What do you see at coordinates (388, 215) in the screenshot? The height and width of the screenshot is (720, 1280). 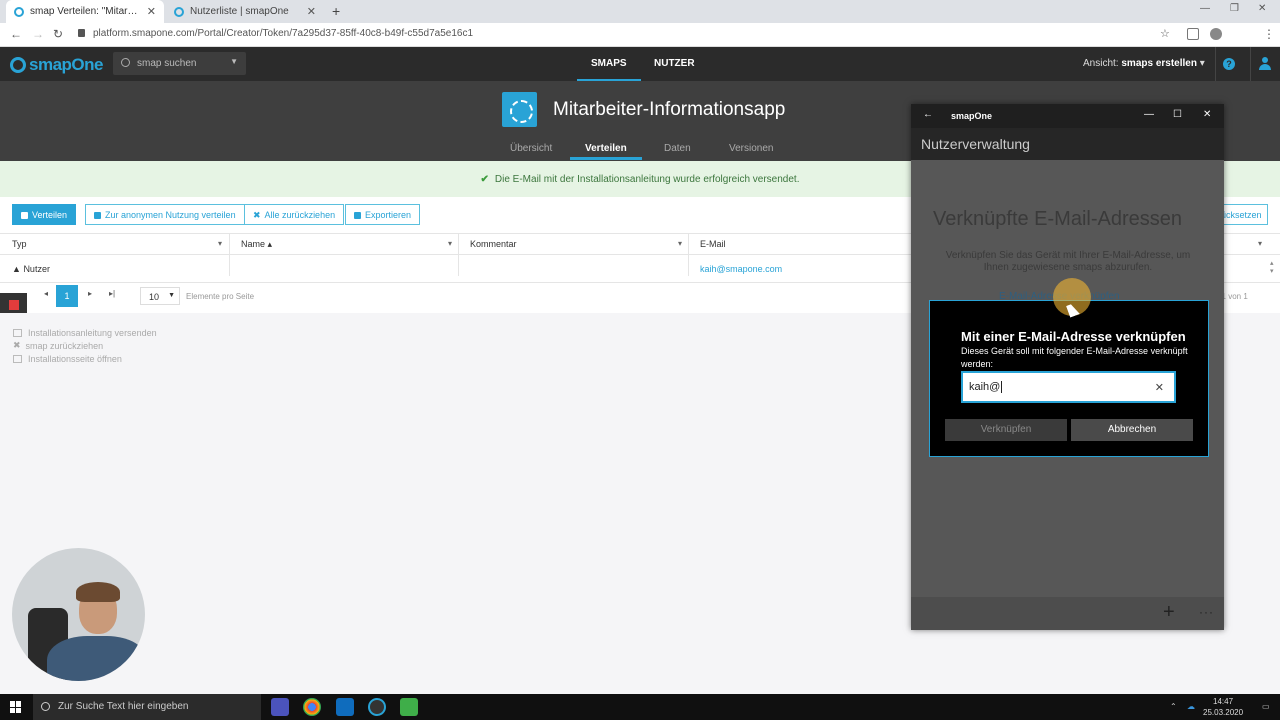 I see `export-label: Exportieren` at bounding box center [388, 215].